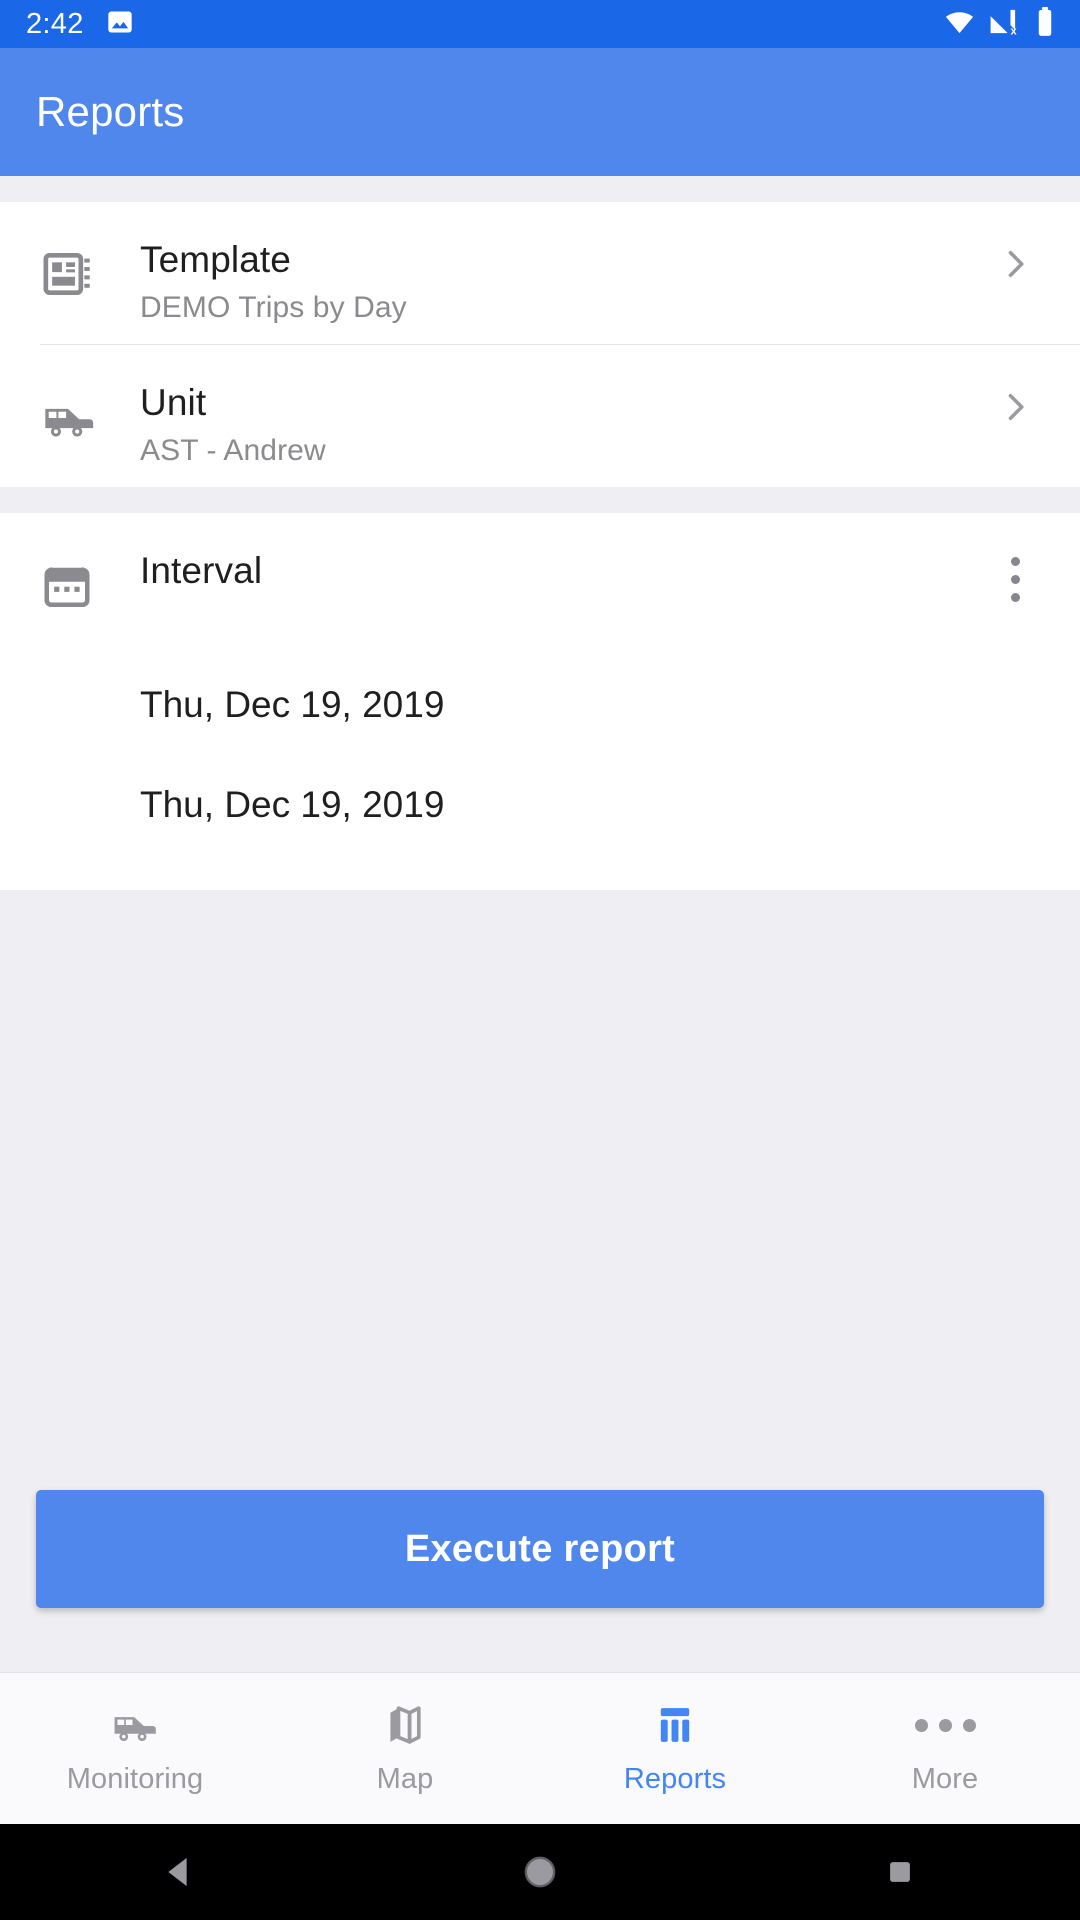 The height and width of the screenshot is (1920, 1080). Describe the element at coordinates (540, 705) in the screenshot. I see `interval-from-date: Thu, Dec 19, 2019` at that location.